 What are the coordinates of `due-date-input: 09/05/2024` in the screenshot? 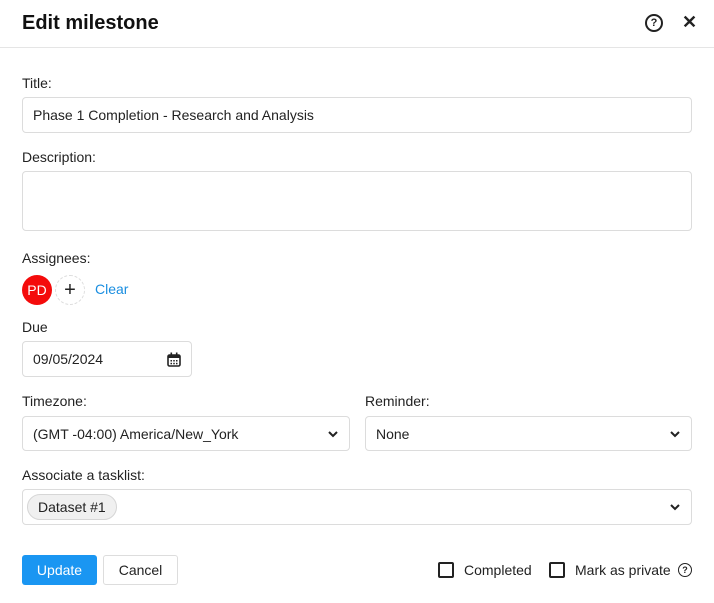 It's located at (107, 359).